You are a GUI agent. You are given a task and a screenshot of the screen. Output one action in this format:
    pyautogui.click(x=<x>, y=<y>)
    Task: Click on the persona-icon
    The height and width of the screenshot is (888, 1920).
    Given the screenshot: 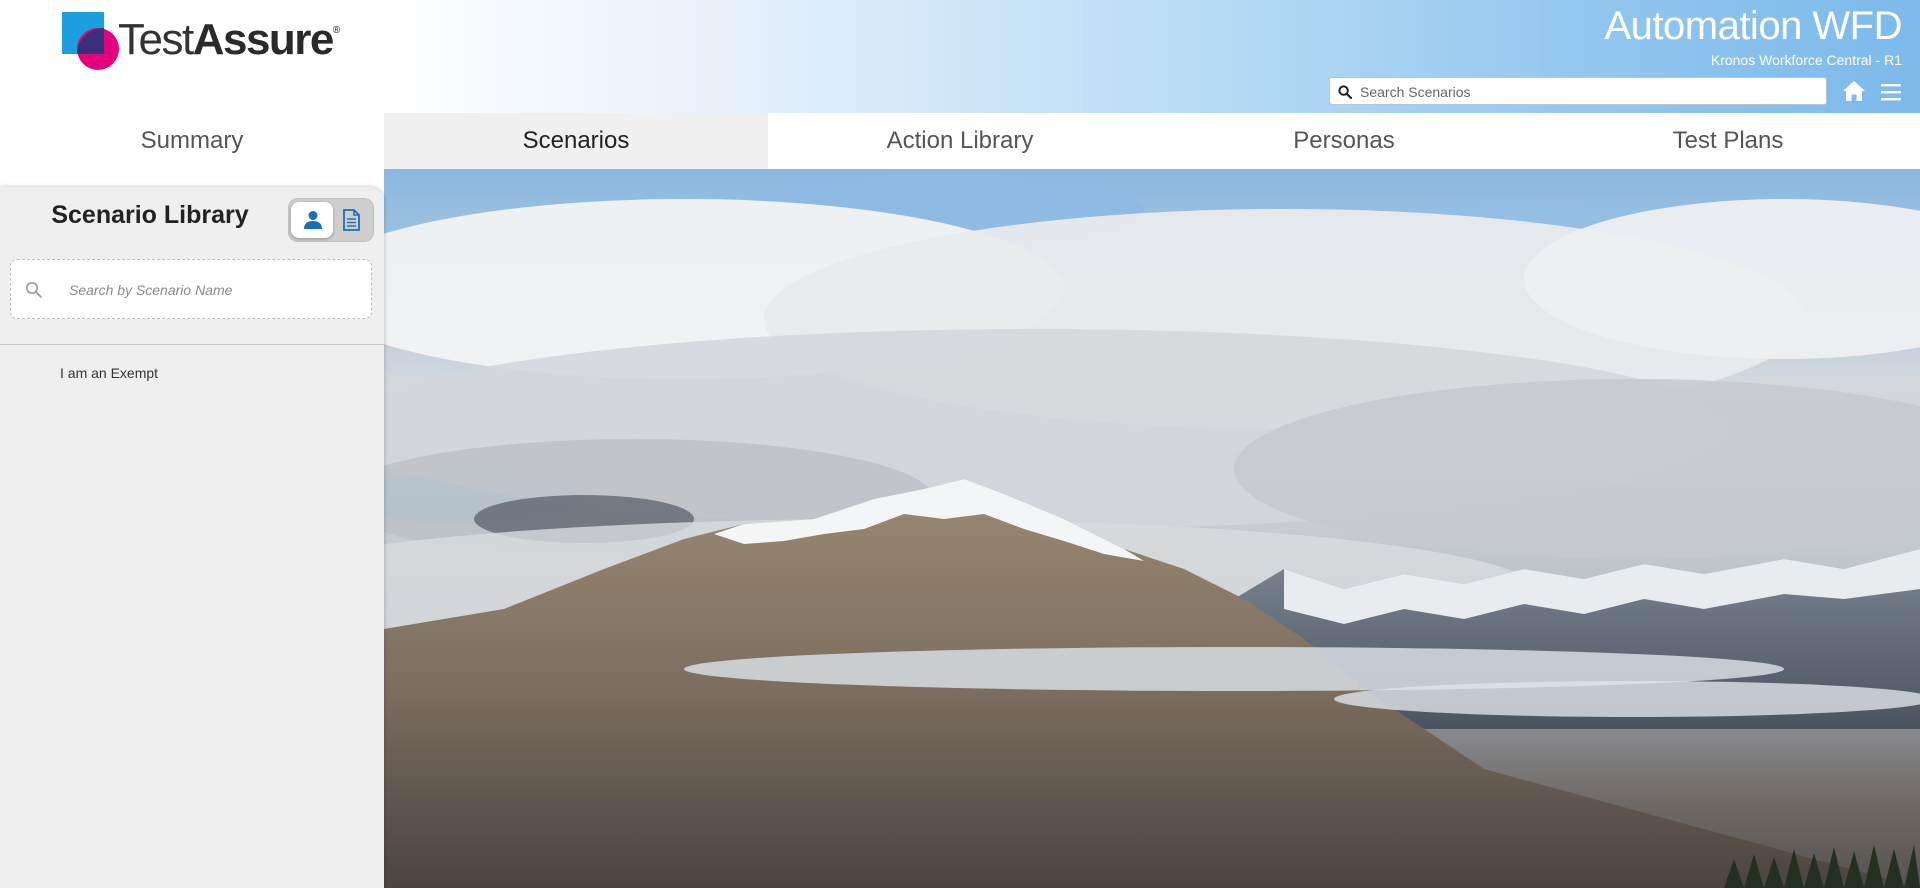 What is the action you would take?
    pyautogui.click(x=313, y=220)
    